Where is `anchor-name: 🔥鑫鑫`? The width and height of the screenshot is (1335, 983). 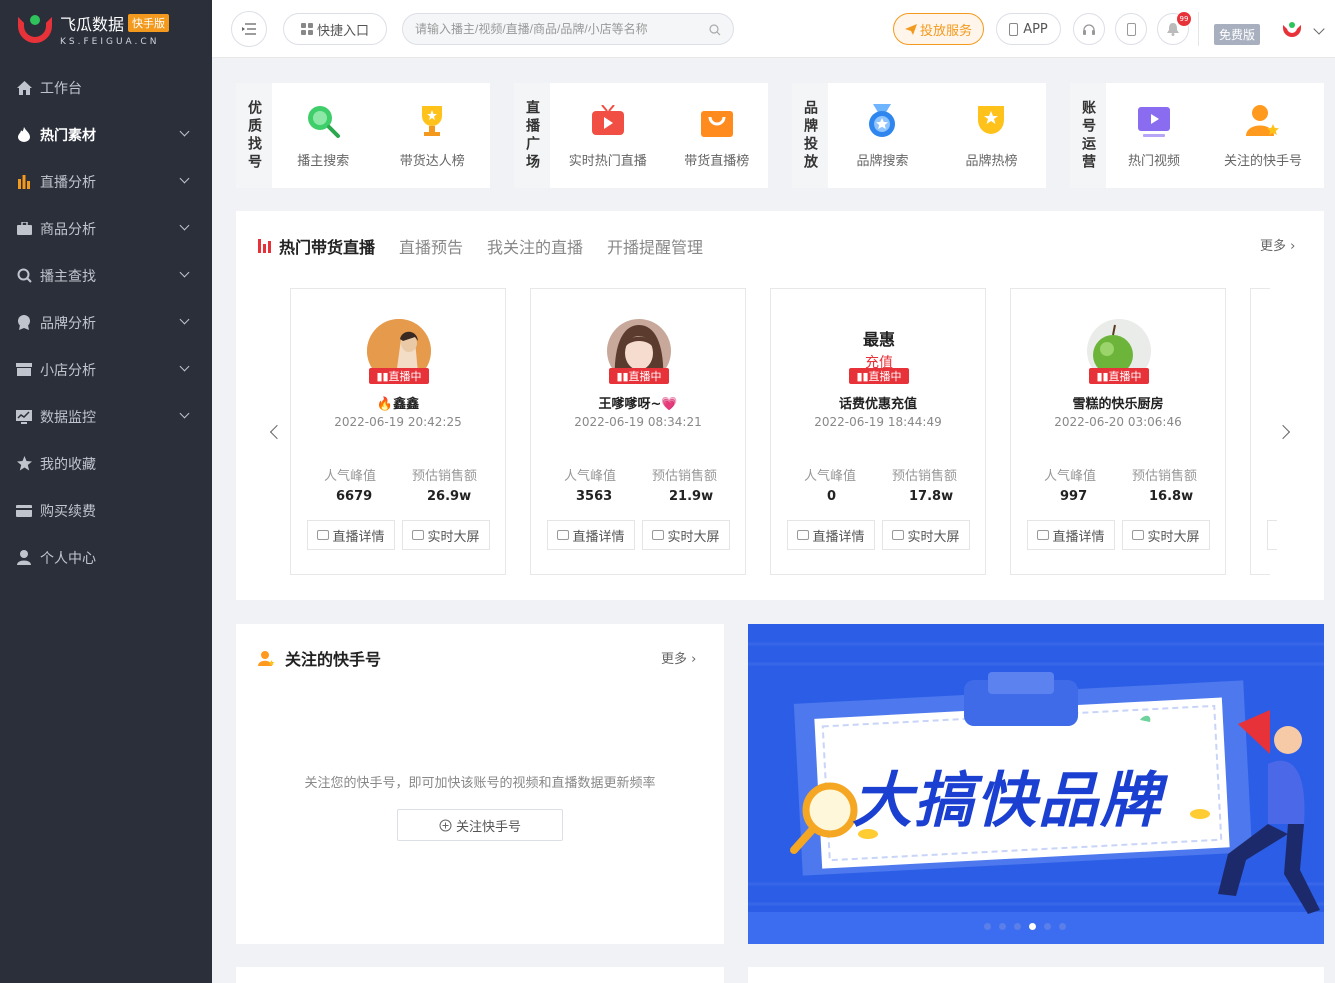 anchor-name: 🔥鑫鑫 is located at coordinates (398, 402).